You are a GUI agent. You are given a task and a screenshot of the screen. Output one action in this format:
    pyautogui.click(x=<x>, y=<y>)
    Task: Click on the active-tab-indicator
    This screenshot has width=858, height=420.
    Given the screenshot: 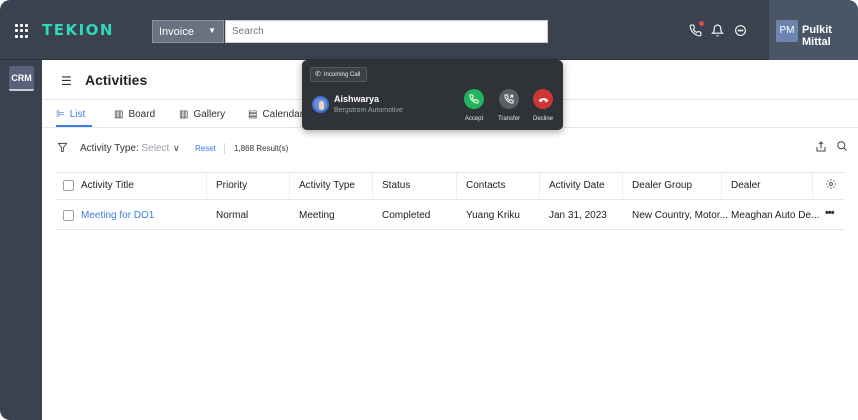 What is the action you would take?
    pyautogui.click(x=74, y=126)
    